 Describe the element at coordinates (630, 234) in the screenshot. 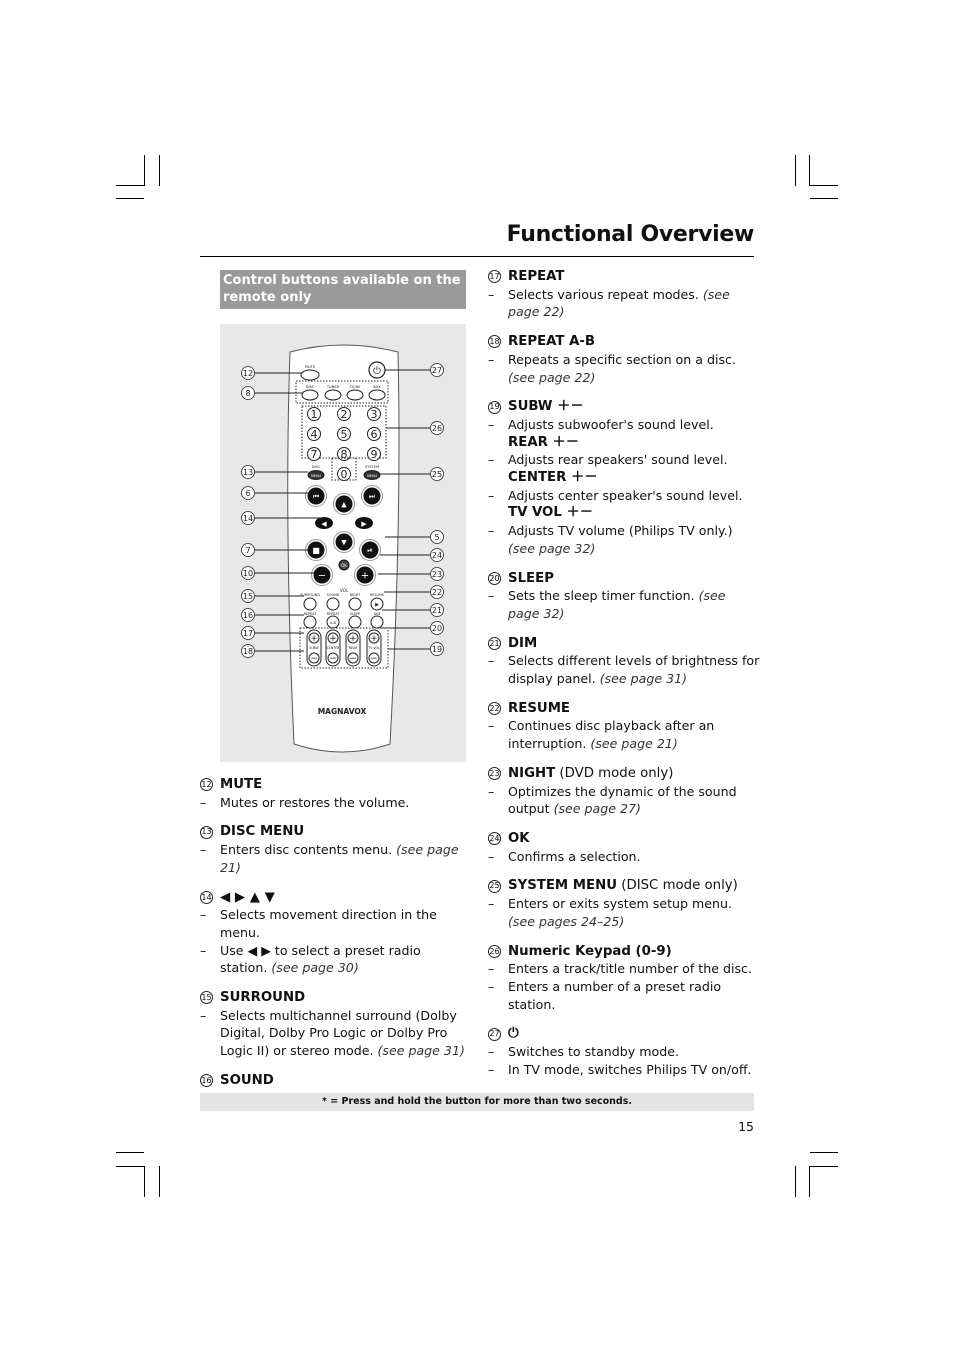

I see `page-title: Functional Overview` at that location.